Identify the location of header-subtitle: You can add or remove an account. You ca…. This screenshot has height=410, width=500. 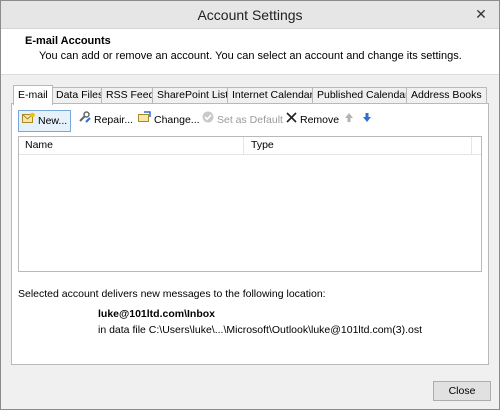
(250, 56).